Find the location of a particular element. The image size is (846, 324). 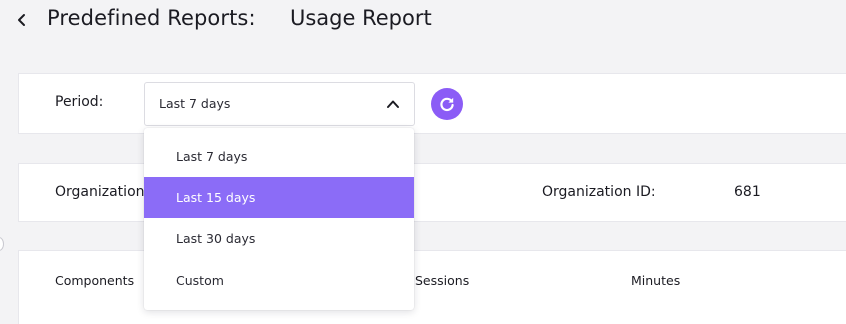

refresh-button is located at coordinates (447, 104).